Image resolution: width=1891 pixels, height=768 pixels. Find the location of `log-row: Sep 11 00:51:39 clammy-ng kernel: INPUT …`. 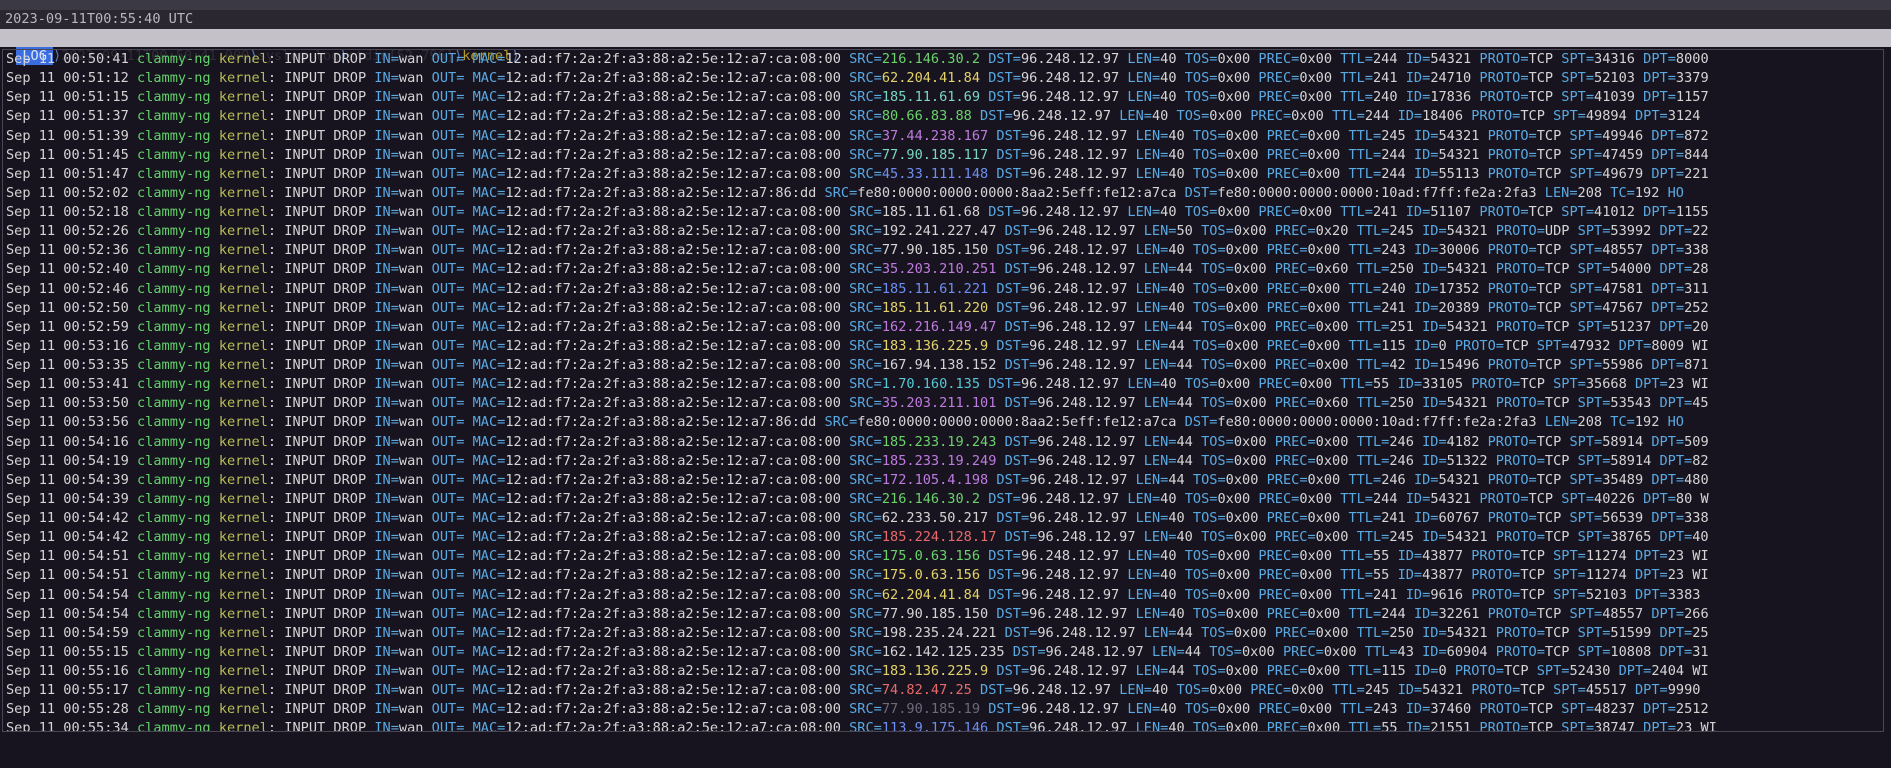

log-row: Sep 11 00:51:39 clammy-ng kernel: INPUT … is located at coordinates (943, 136).